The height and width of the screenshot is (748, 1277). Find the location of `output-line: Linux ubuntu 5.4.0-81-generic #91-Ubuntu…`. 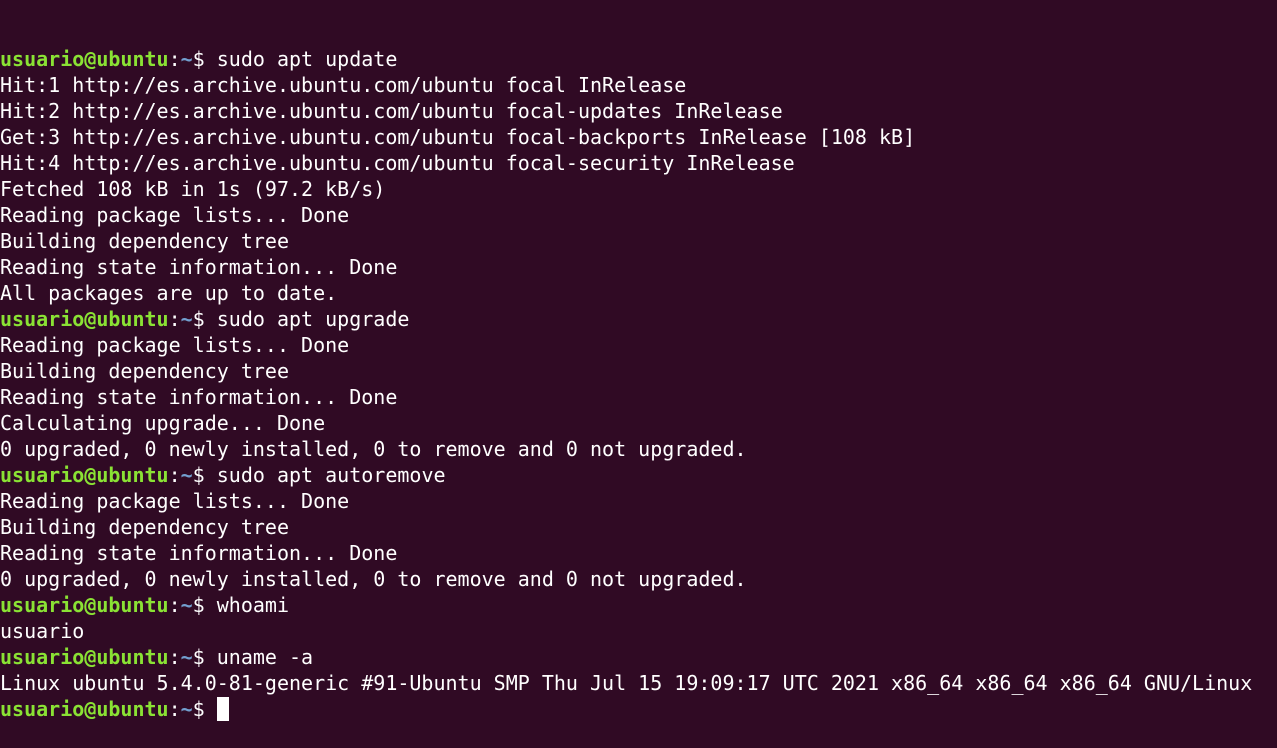

output-line: Linux ubuntu 5.4.0-81-generic #91-Ubuntu… is located at coordinates (626, 683).